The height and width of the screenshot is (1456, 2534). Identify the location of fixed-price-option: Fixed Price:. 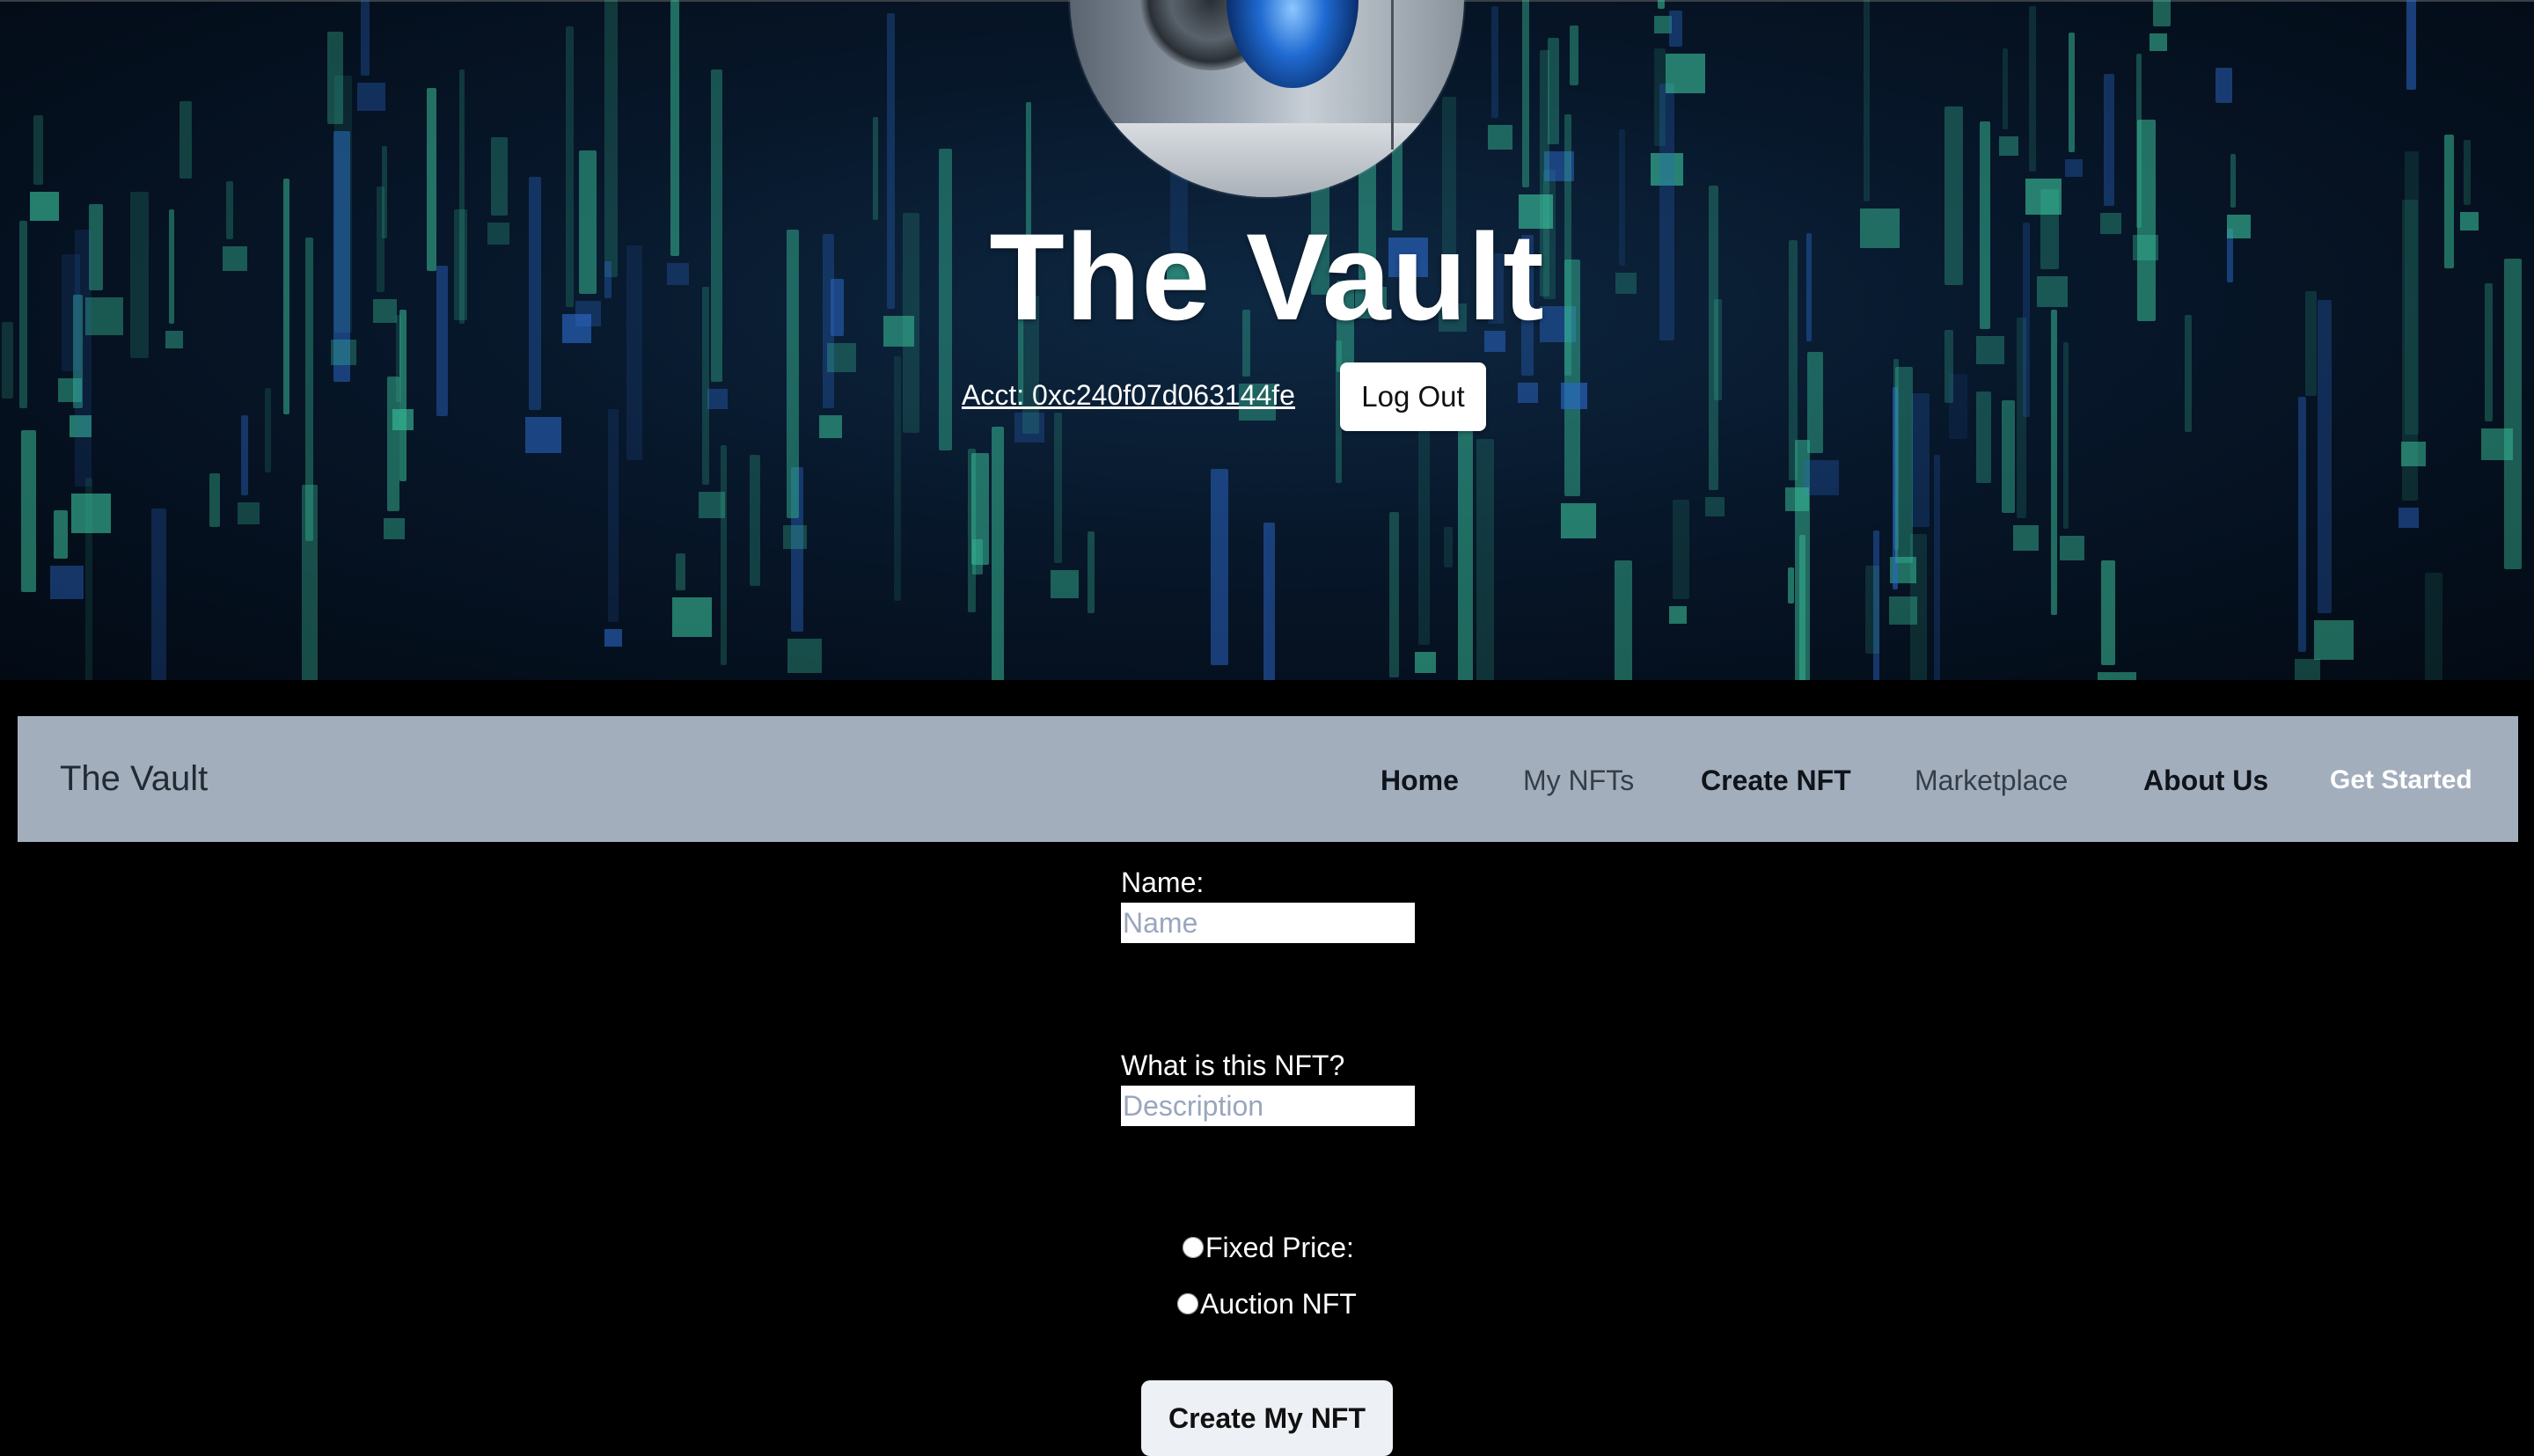
(1268, 1247).